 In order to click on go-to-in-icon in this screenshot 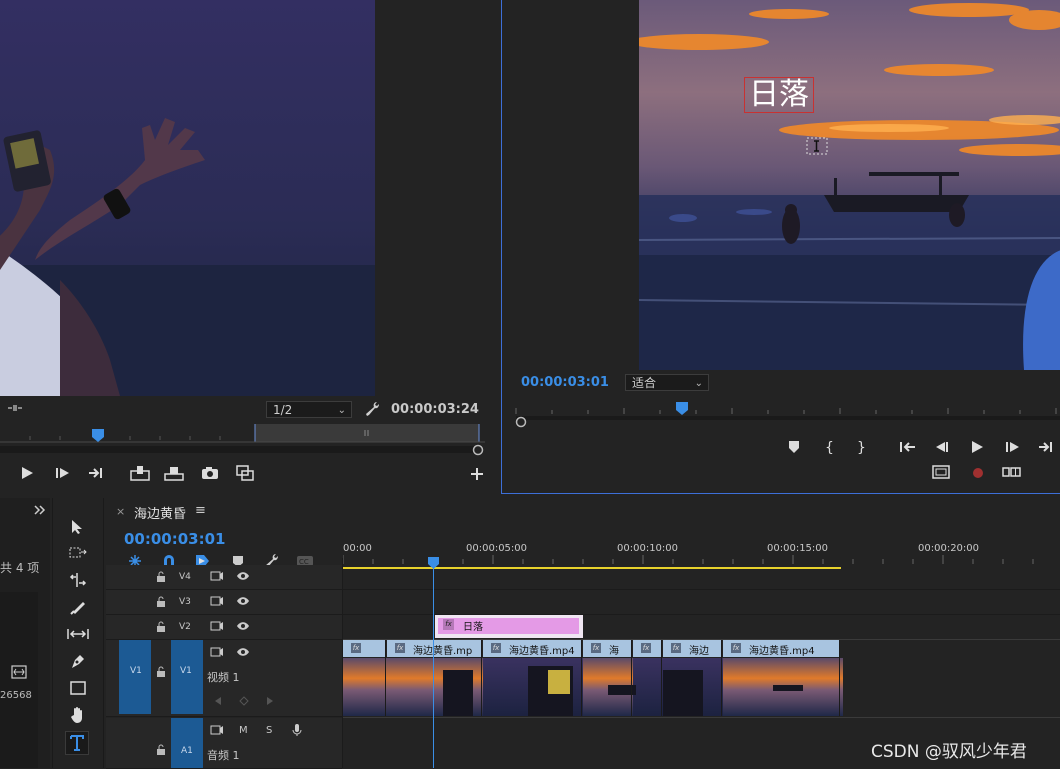, I will do `click(908, 447)`.